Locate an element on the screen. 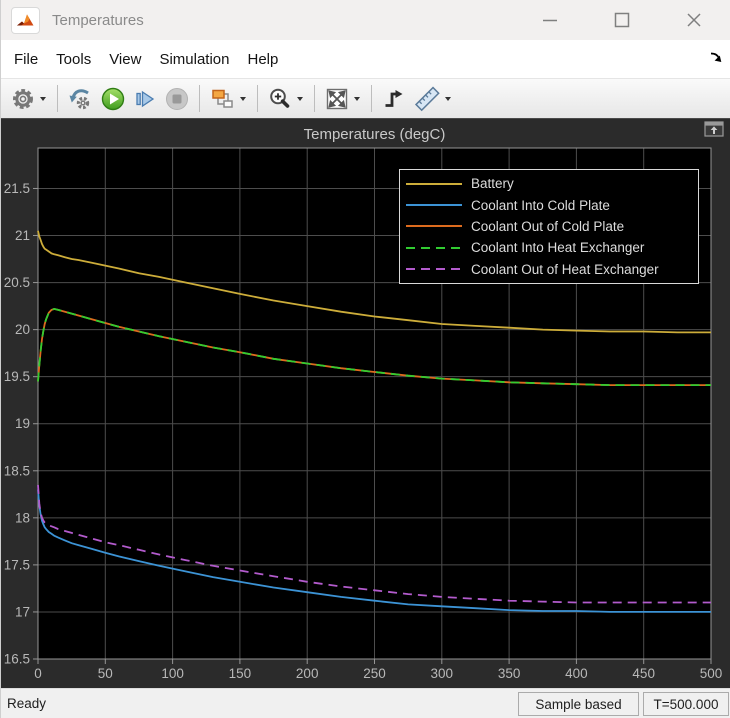 The height and width of the screenshot is (718, 730). menu-bar: File Tools View Simulation Help is located at coordinates (365, 59).